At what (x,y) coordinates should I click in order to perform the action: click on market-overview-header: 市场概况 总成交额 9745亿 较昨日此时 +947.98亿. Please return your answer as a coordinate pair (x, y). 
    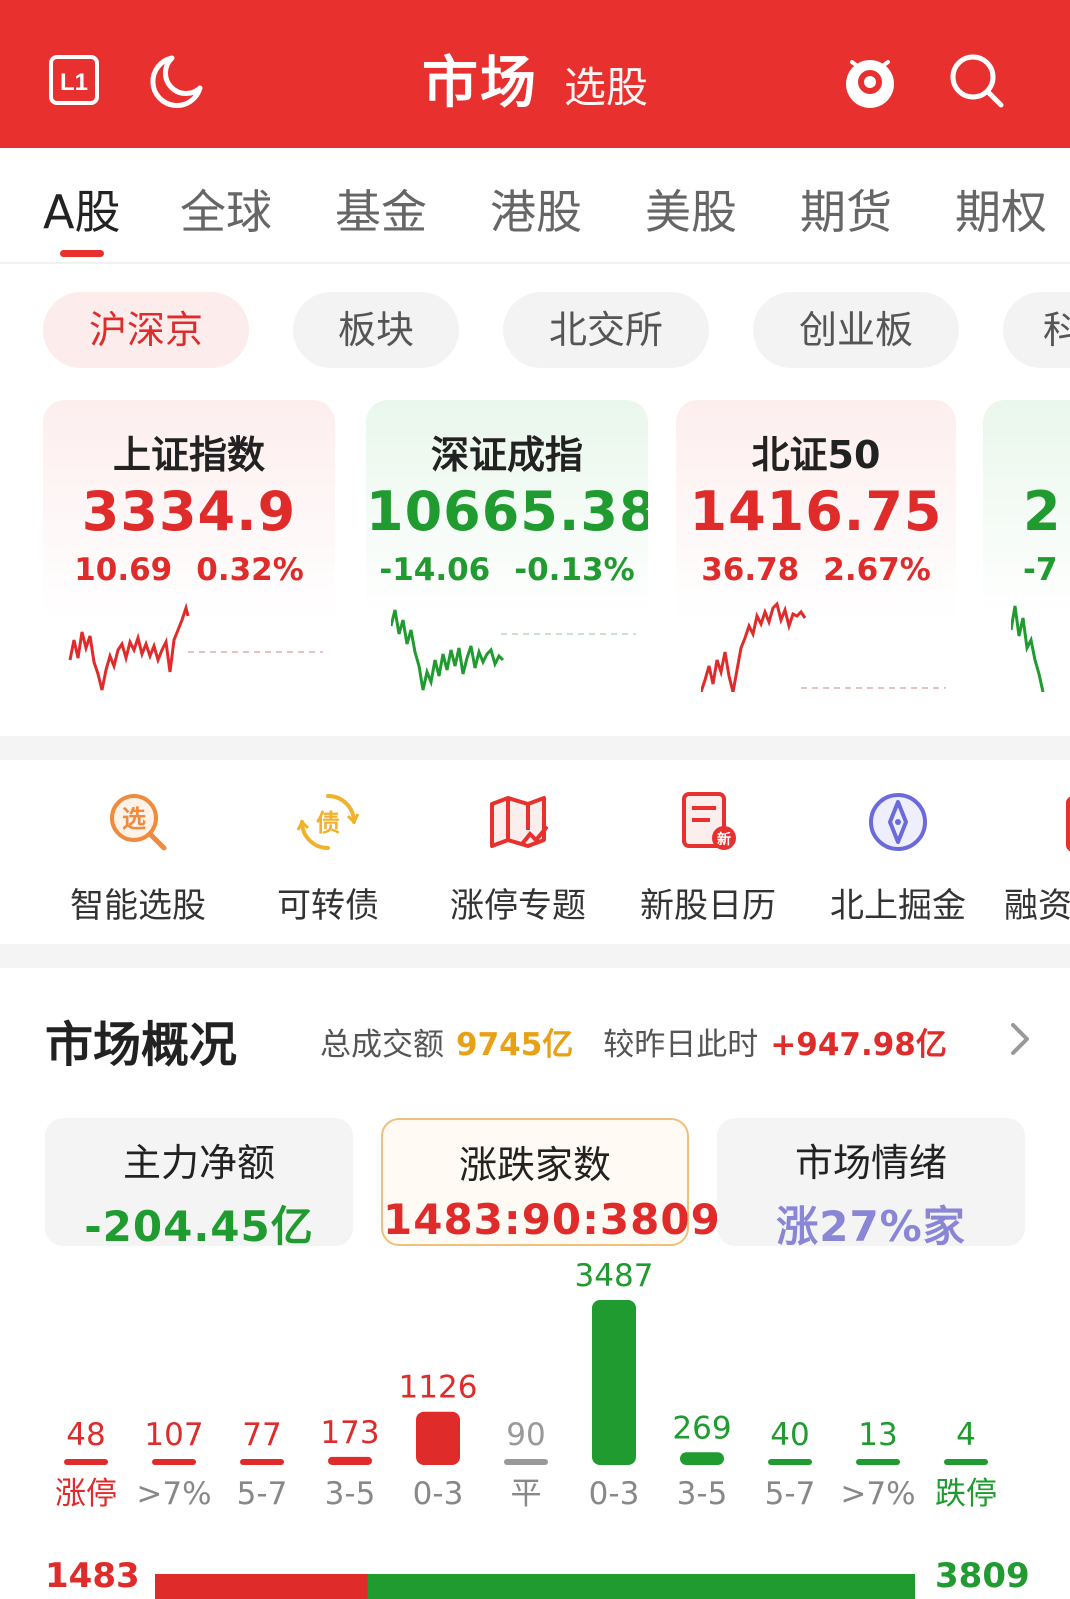
    Looking at the image, I should click on (545, 1045).